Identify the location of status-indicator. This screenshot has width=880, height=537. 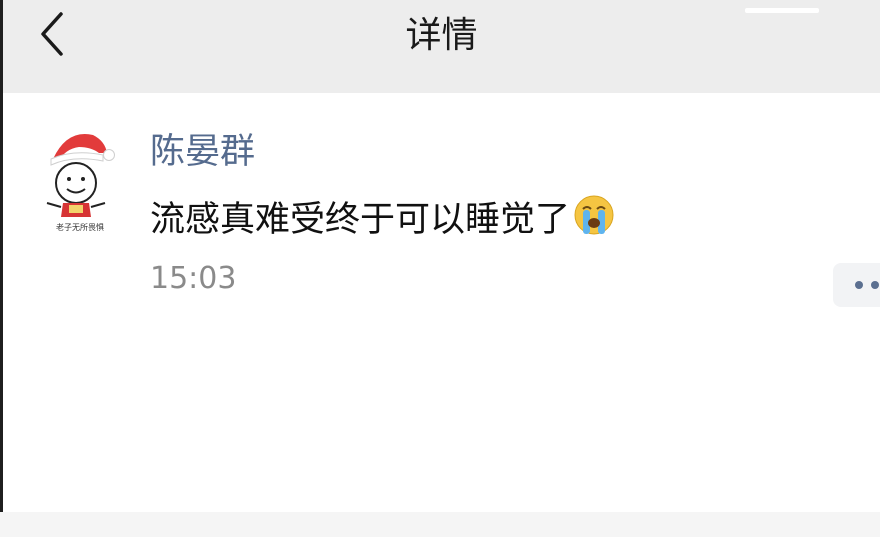
(782, 10).